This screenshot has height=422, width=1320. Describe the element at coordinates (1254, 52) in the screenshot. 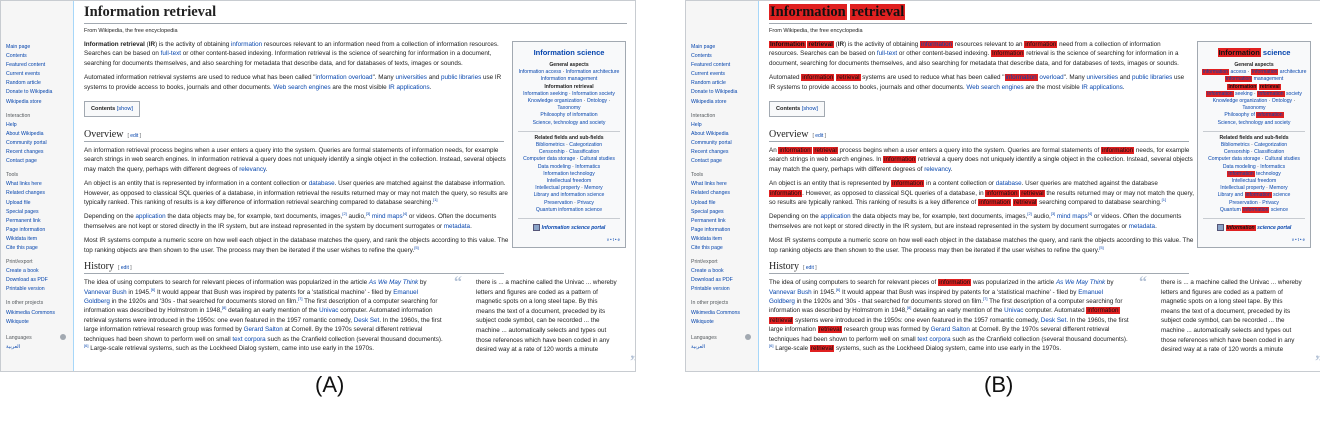

I see `navbox-title: Information science` at that location.